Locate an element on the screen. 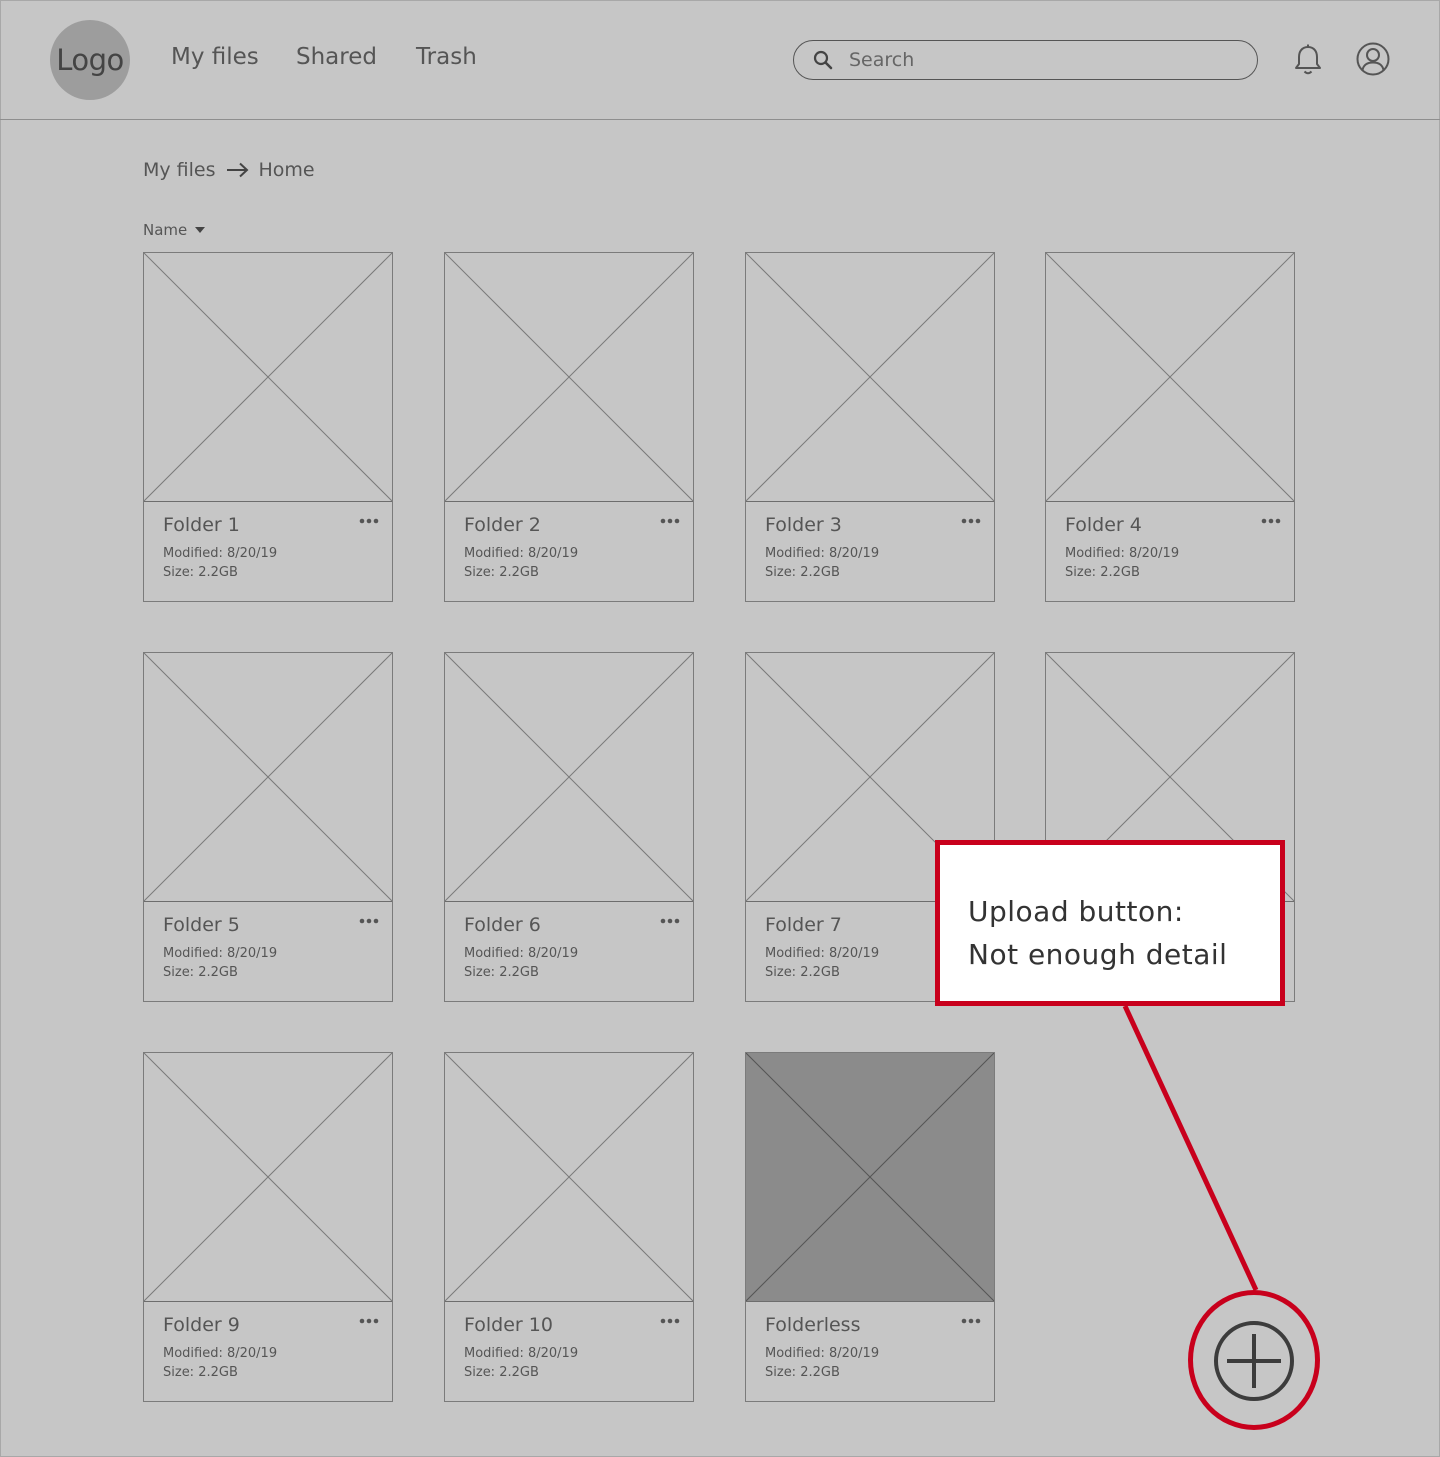 This screenshot has width=1440, height=1457. folder-card: Folder 5 Modified: 8/20/19 Size: 2.2GB is located at coordinates (268, 827).